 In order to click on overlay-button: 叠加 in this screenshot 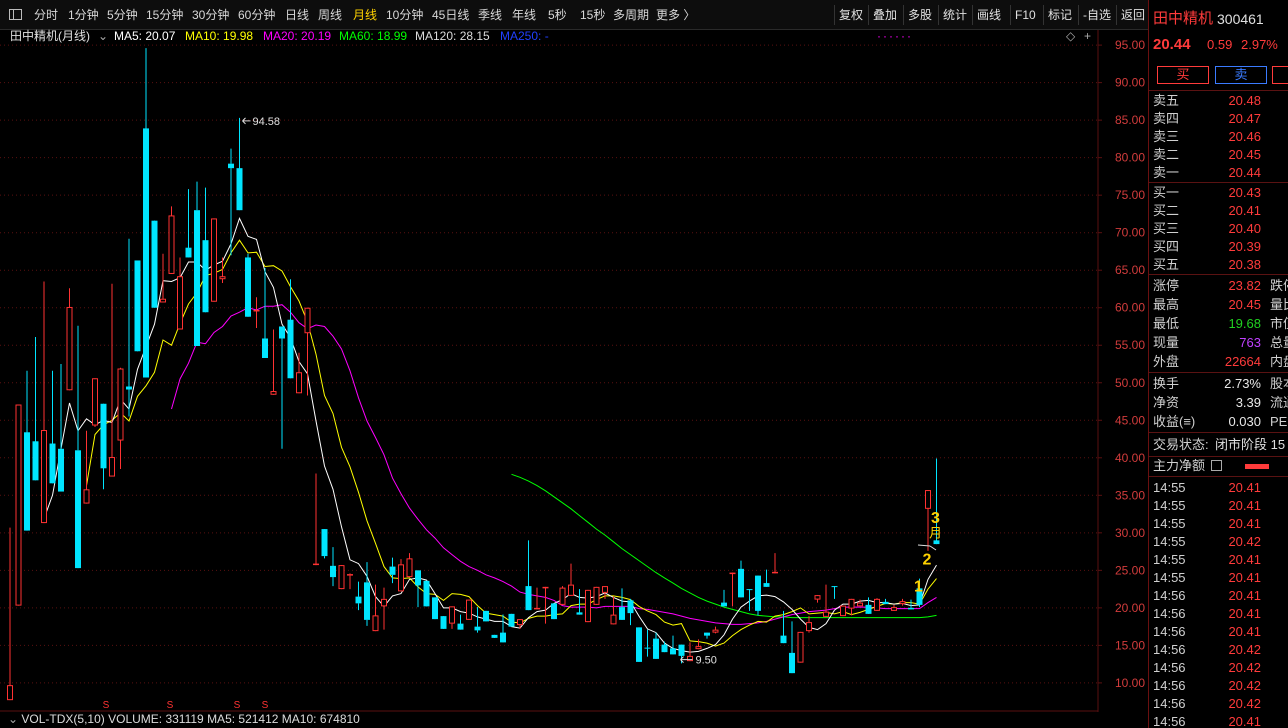, I will do `click(884, 15)`.